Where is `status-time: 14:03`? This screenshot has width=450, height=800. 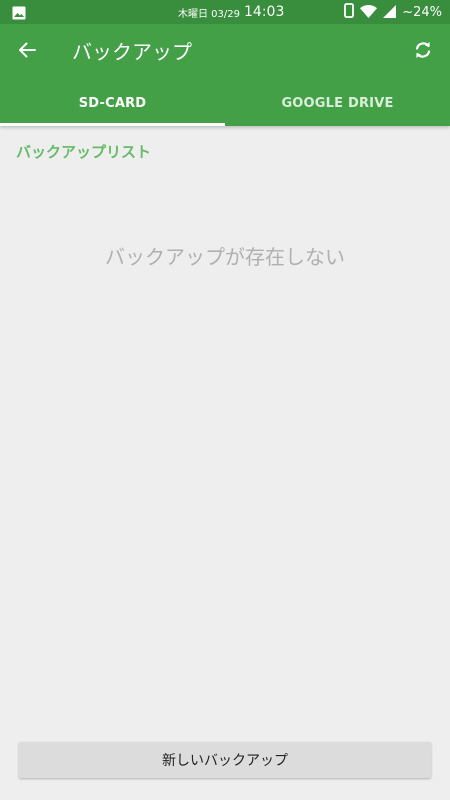
status-time: 14:03 is located at coordinates (264, 12).